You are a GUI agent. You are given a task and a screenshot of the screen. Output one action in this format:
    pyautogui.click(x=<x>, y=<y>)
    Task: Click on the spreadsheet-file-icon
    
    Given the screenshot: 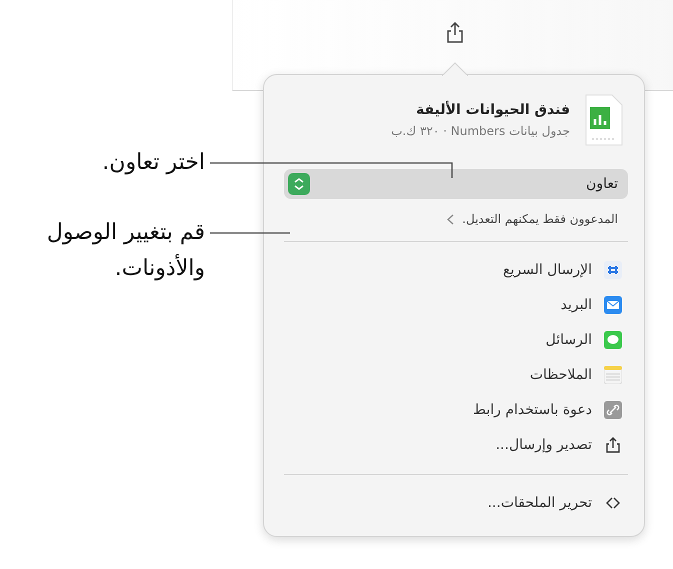 What is the action you would take?
    pyautogui.click(x=604, y=120)
    